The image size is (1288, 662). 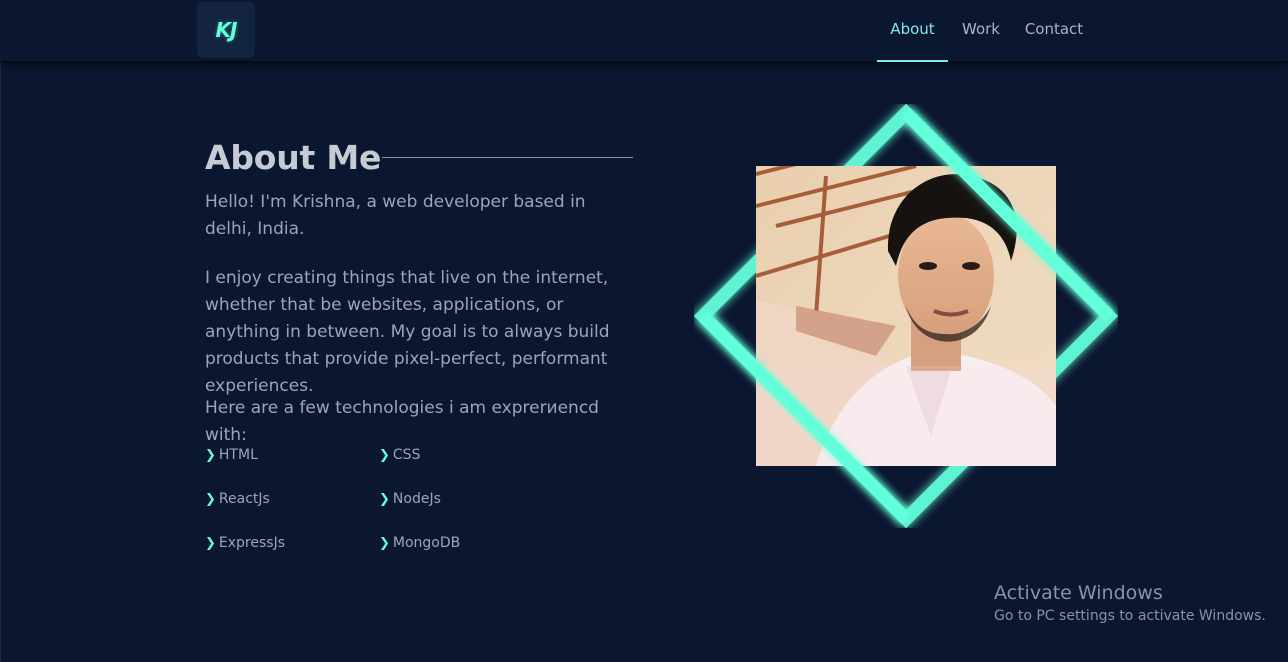 I want to click on technology-item: ❯ NodeJs, so click(x=410, y=499).